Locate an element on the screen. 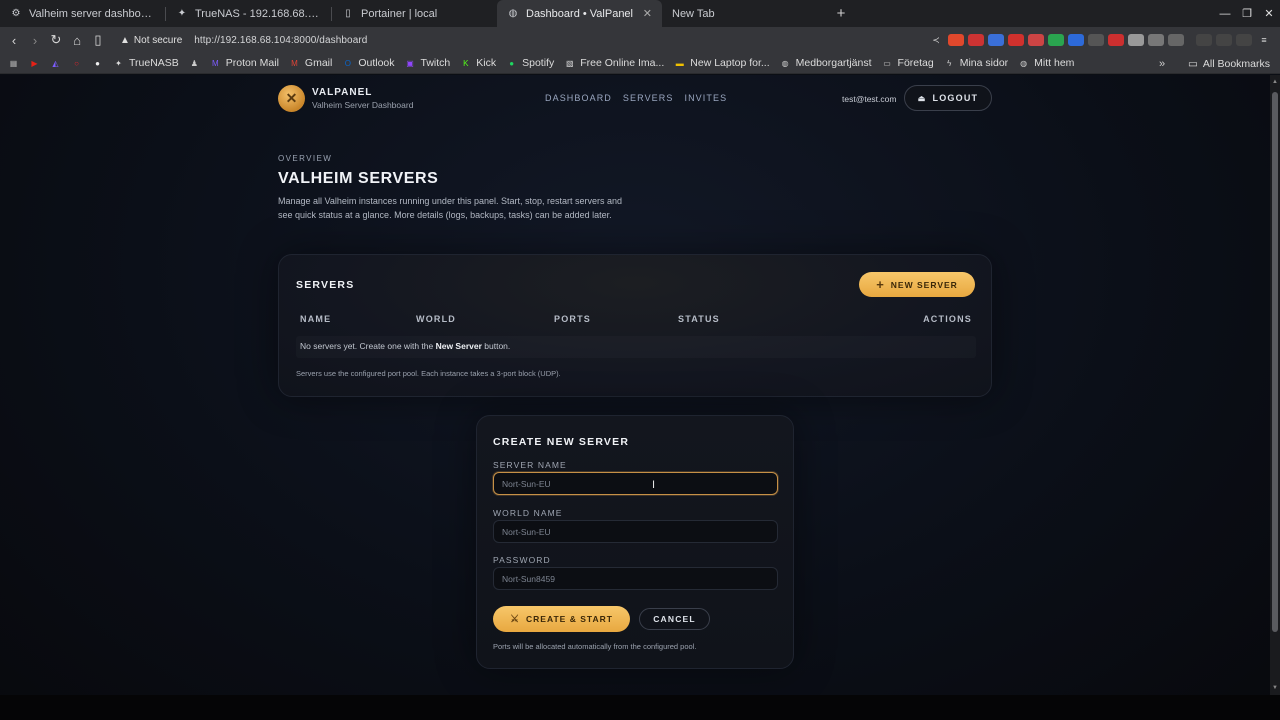 The width and height of the screenshot is (1280, 720). close-tab-icon: ✕ is located at coordinates (647, 13).